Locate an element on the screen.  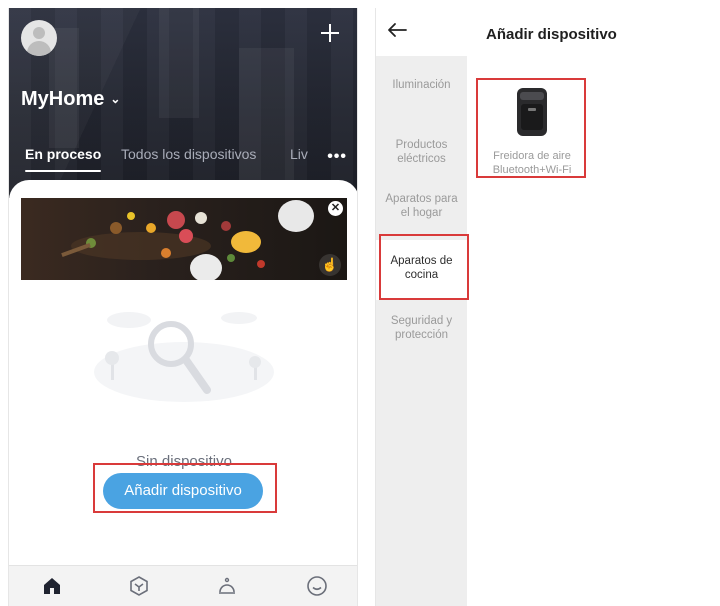
avatar-body is located at coordinates (39, 48).